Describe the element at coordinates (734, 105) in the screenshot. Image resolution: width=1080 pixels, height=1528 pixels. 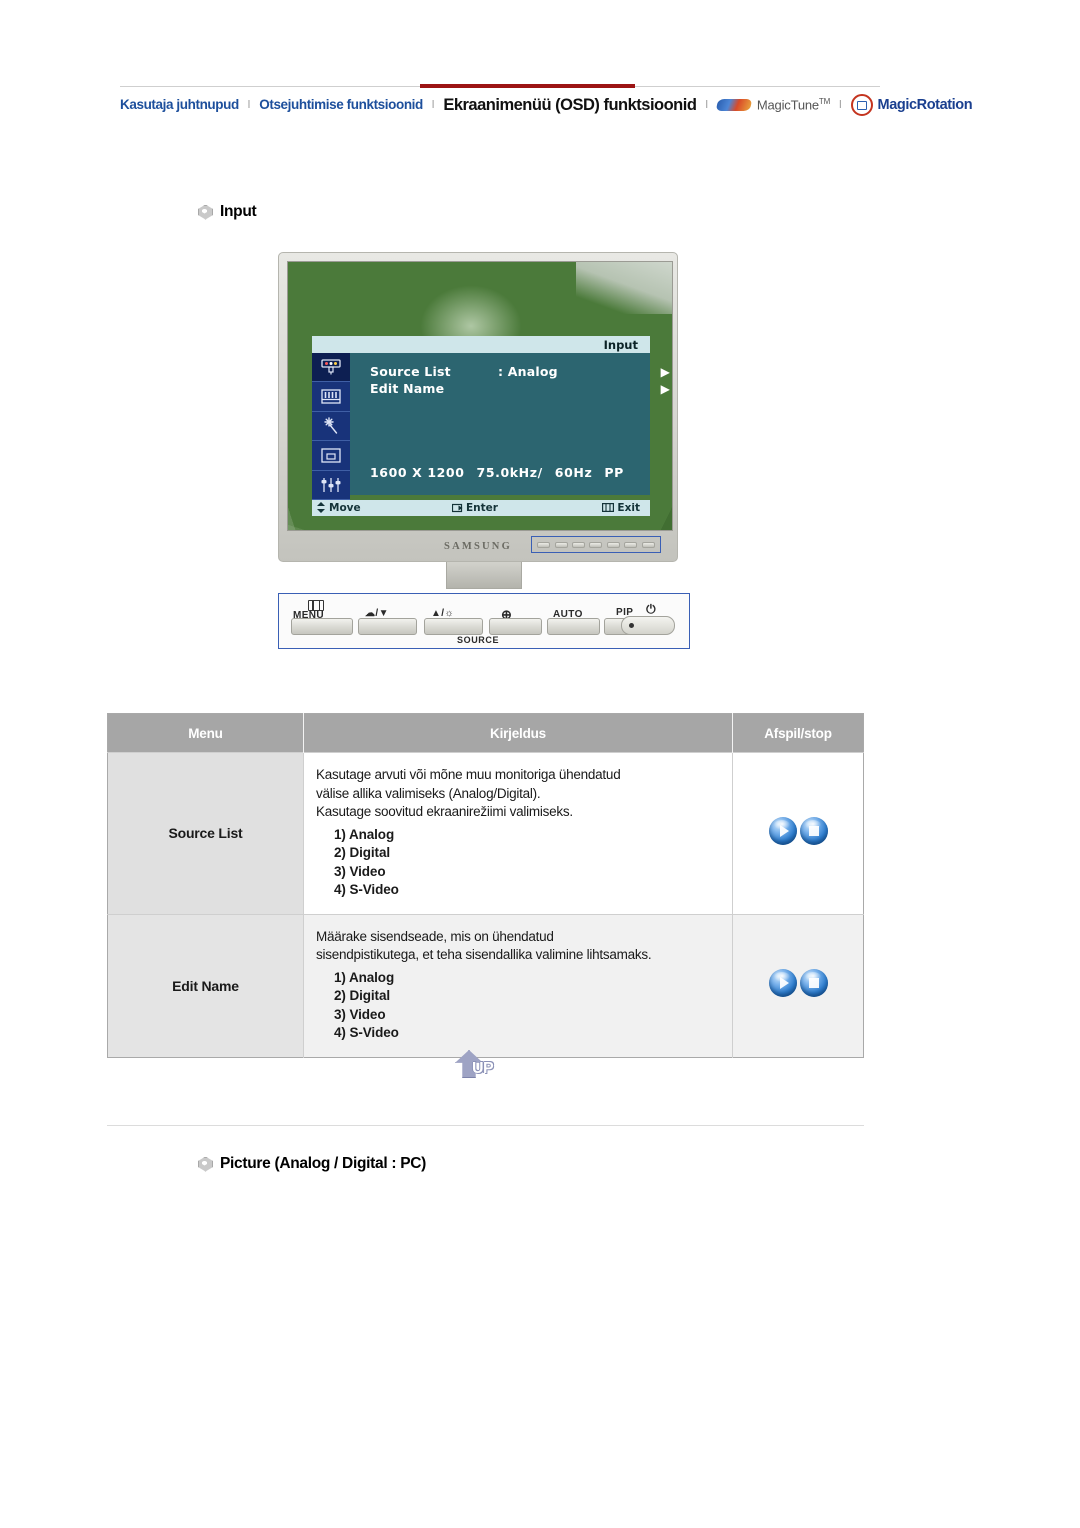
I see `magictune-logo-icon` at that location.